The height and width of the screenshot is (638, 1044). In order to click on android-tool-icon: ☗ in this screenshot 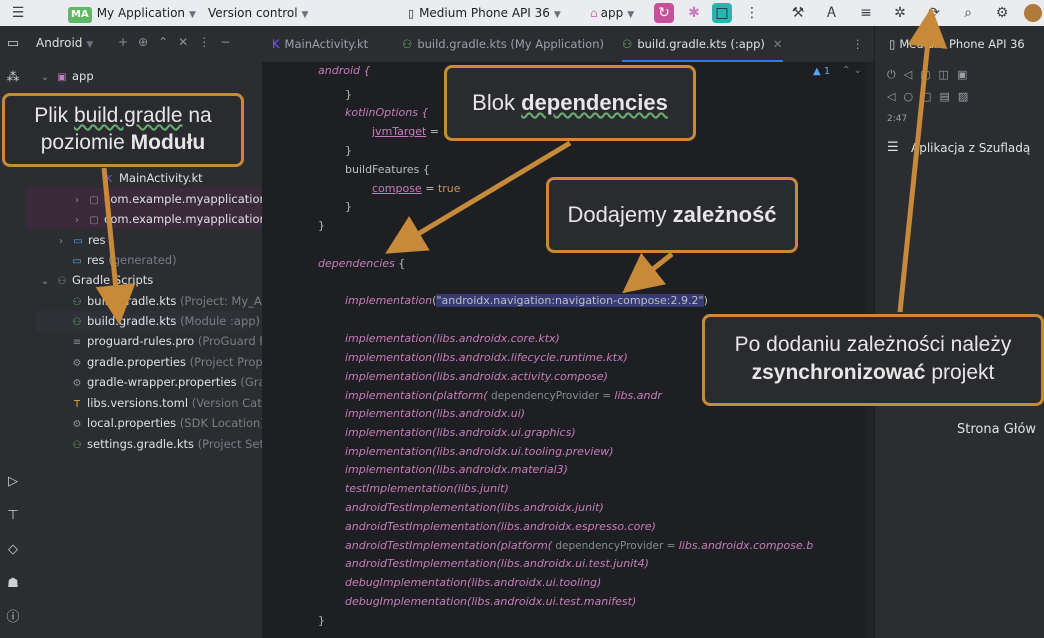, I will do `click(13, 584)`.